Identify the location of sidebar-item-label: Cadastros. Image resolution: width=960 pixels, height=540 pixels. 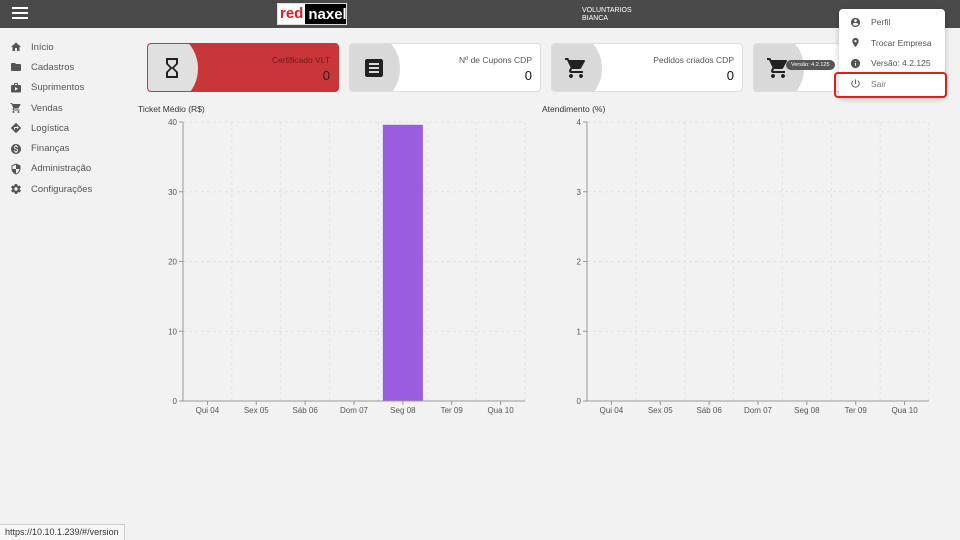
(53, 67).